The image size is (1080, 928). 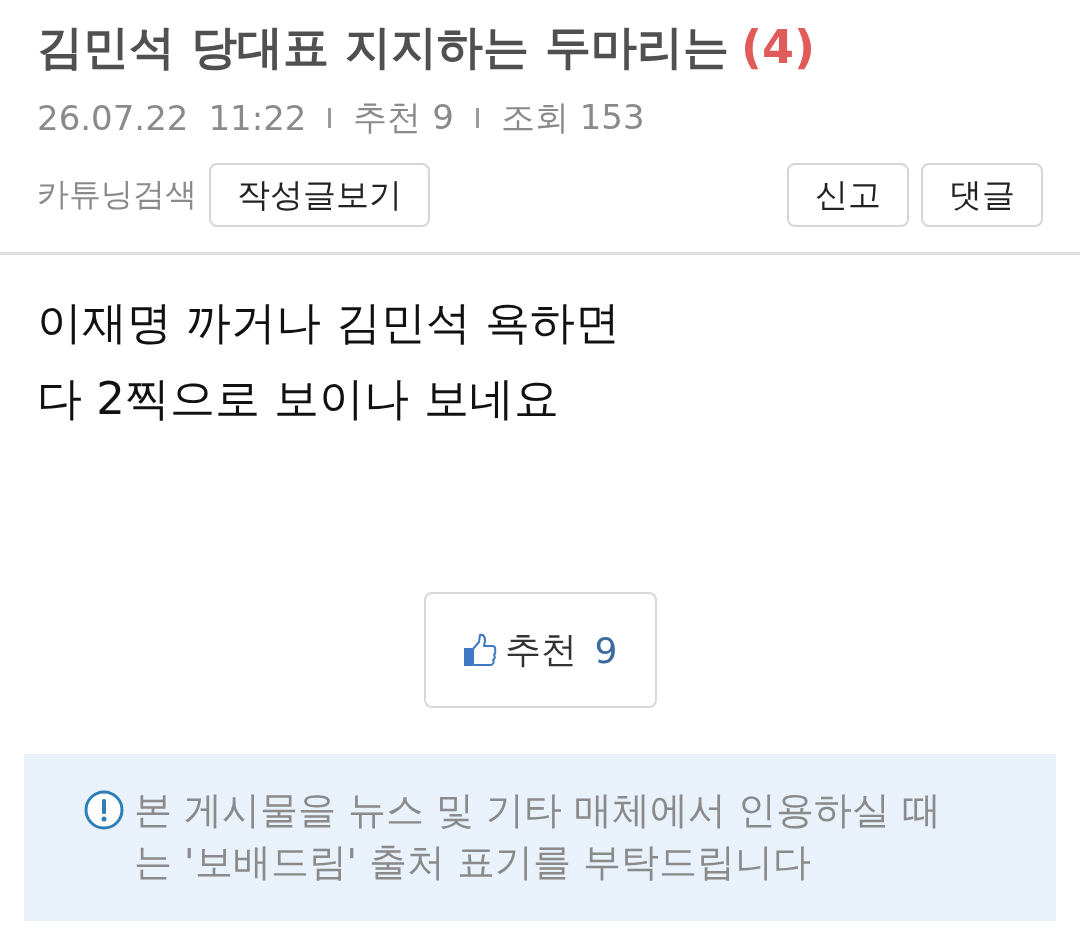 I want to click on view-posts-button: 작성글보기, so click(x=319, y=195).